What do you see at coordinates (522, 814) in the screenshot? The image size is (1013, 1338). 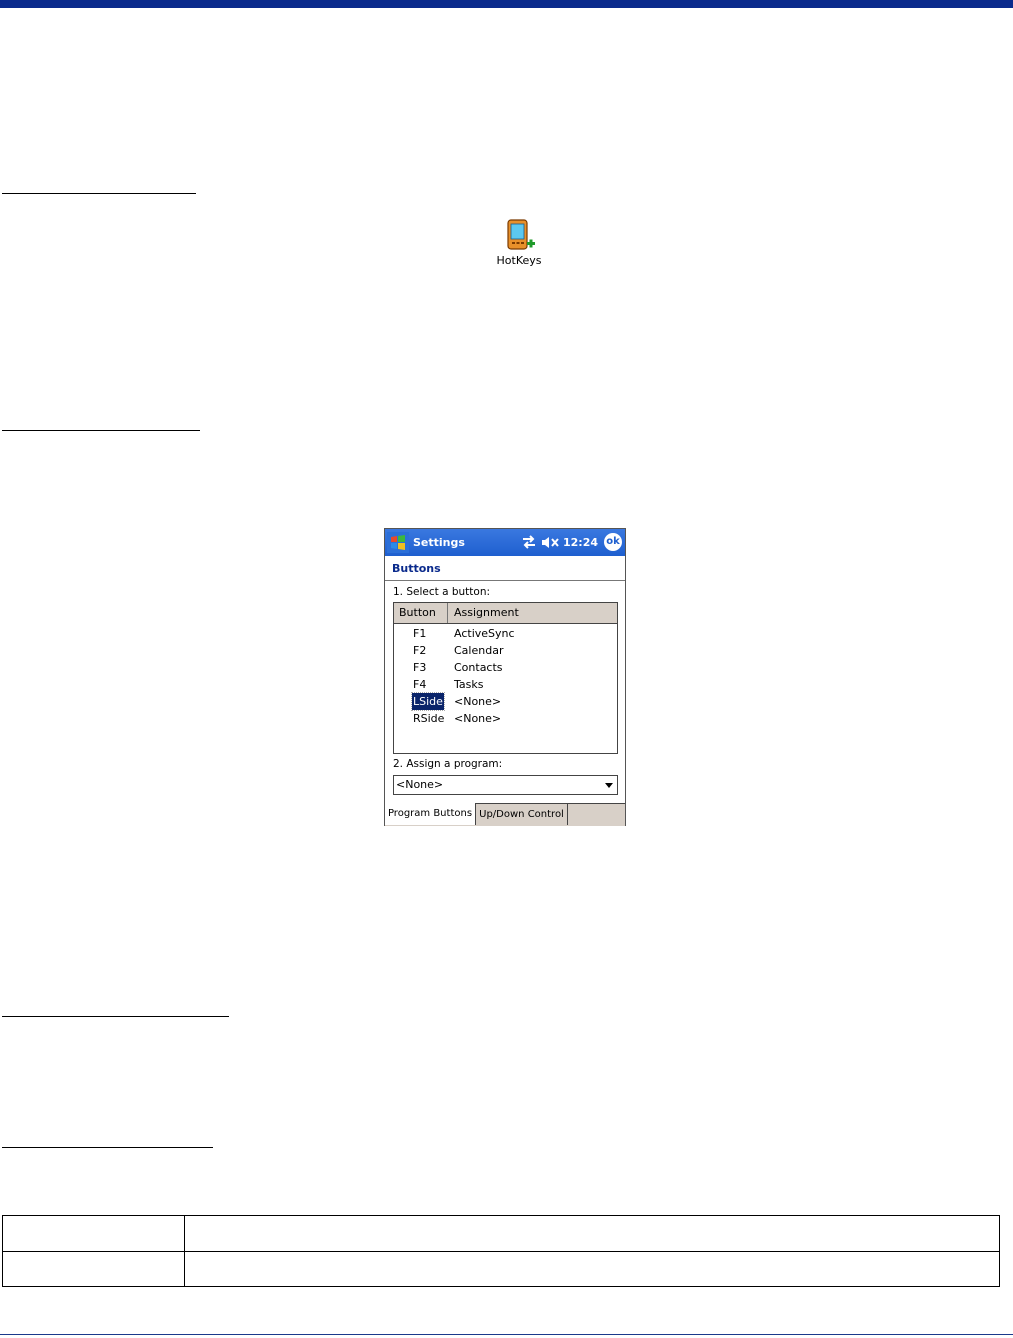 I see `tab-up-down-control: Up/Down Control` at bounding box center [522, 814].